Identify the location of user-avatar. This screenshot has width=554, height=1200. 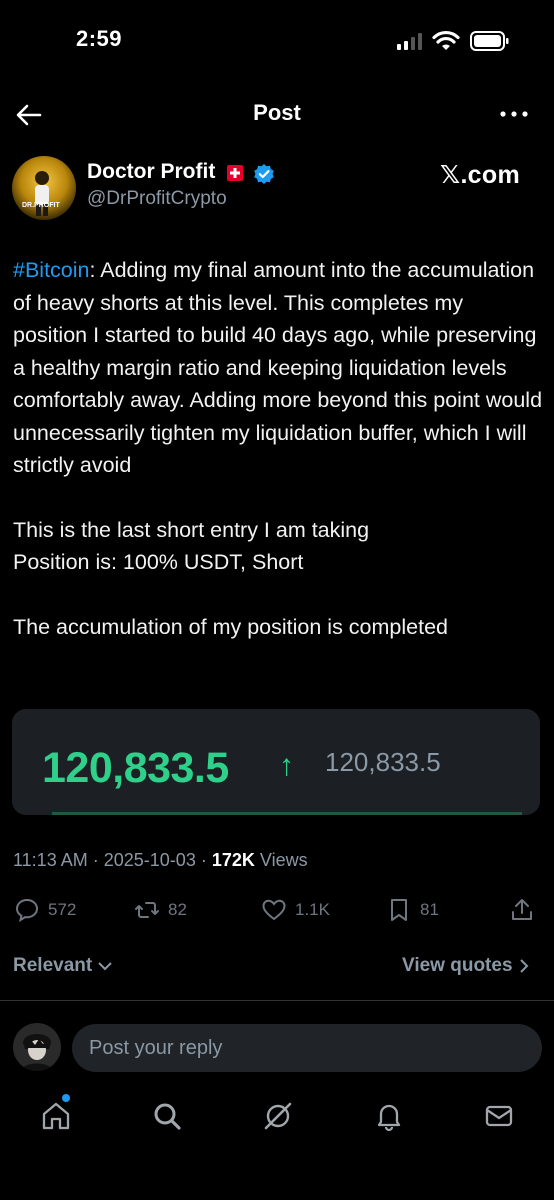
(37, 1047).